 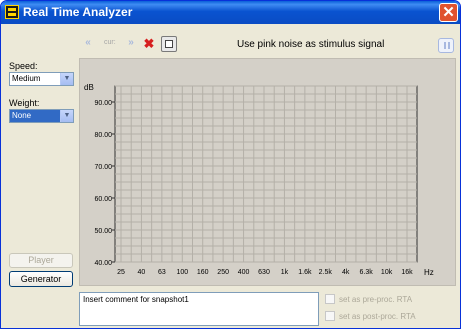 I want to click on x-tick-label: 2.5k, so click(x=326, y=272).